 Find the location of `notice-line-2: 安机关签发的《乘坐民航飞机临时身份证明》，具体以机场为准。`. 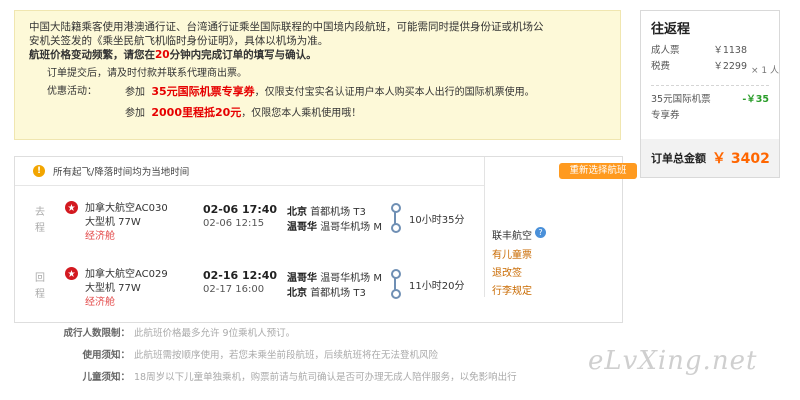

notice-line-2: 安机关签发的《乘坐民航飞机临时身份证明》，具体以机场为准。 is located at coordinates (179, 41).